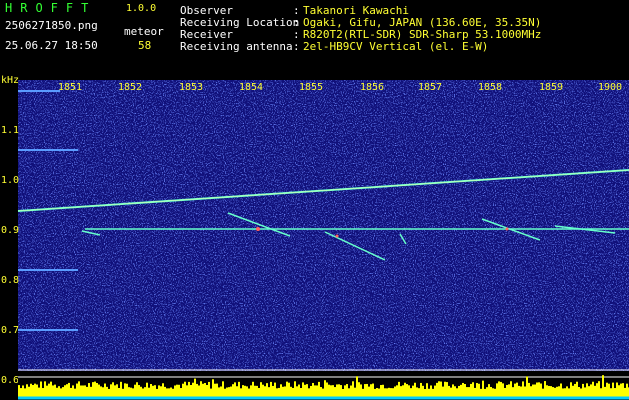 The width and height of the screenshot is (629, 400). I want to click on file-name: 2506271850.png, so click(51, 25).